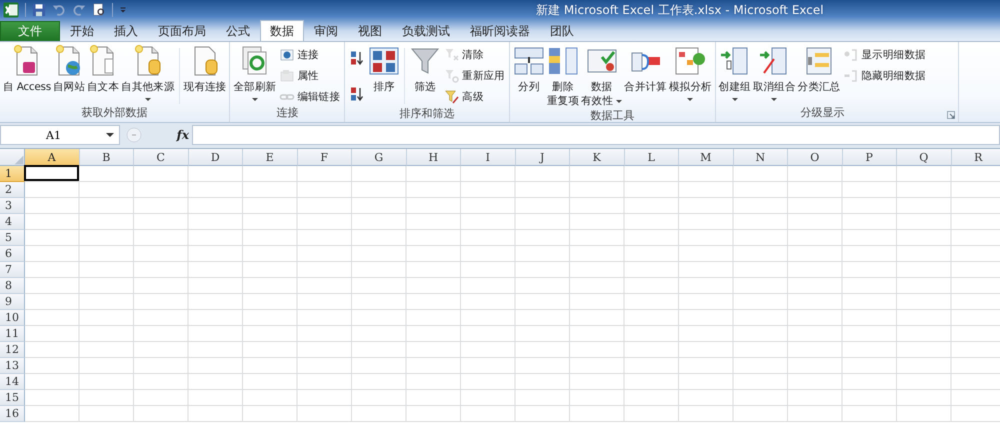 The image size is (1000, 423). Describe the element at coordinates (59, 10) in the screenshot. I see `undo-icon` at that location.